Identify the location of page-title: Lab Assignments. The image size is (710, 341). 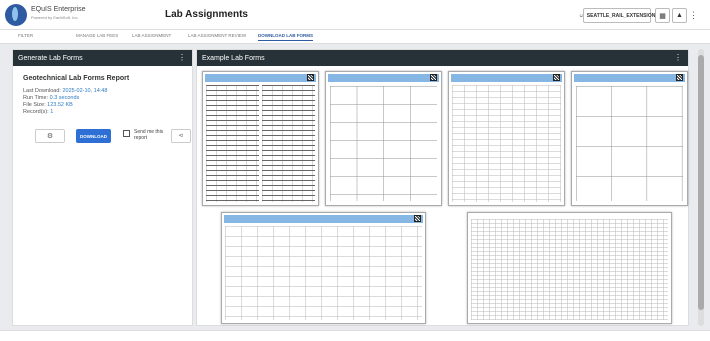
(206, 14).